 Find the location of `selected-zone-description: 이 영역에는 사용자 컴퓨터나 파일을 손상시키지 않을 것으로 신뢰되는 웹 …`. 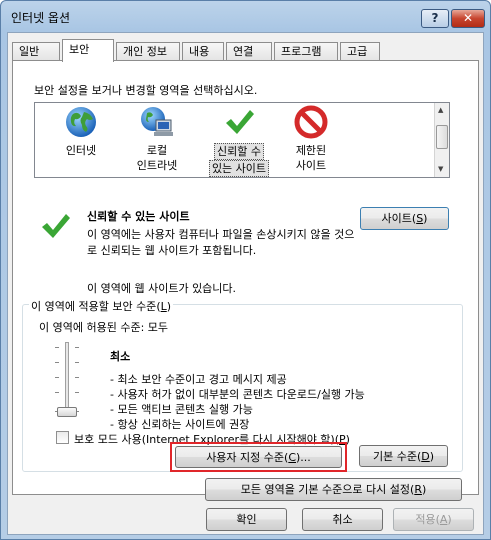

selected-zone-description: 이 영역에는 사용자 컴퓨터나 파일을 손상시키지 않을 것으로 신뢰되는 웹 … is located at coordinates (221, 242).